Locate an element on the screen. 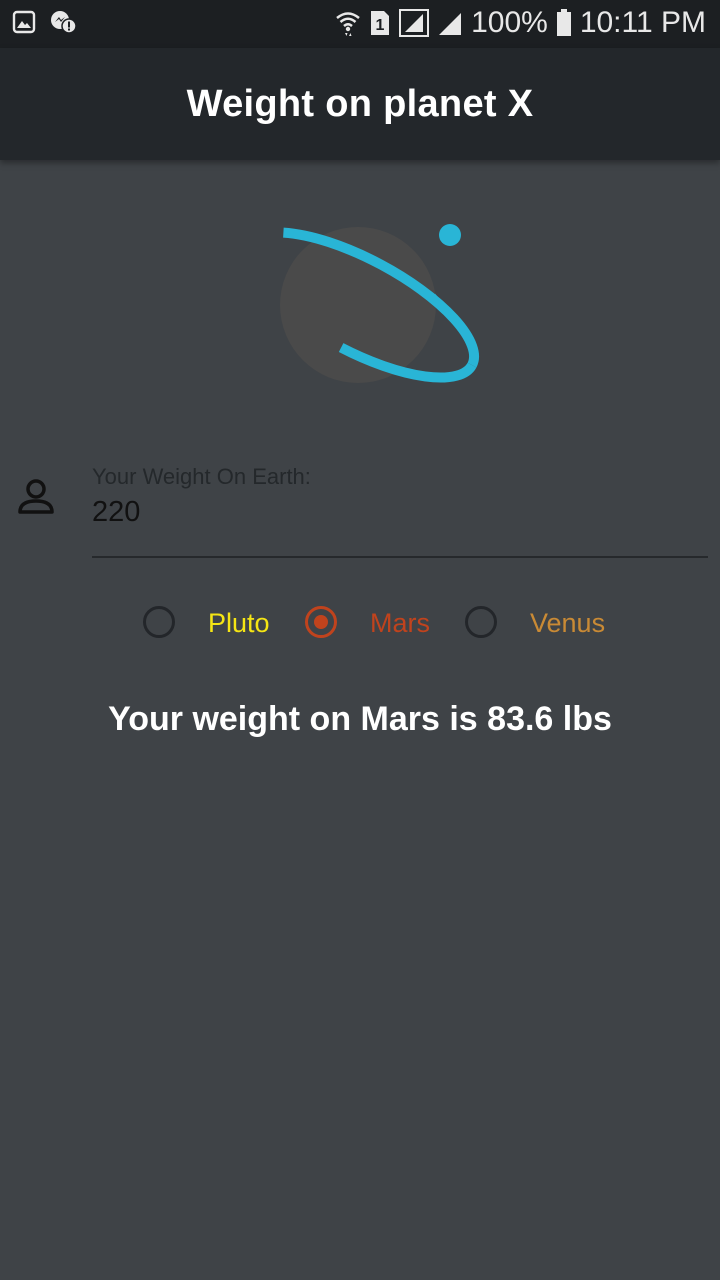 This screenshot has width=720, height=1280. image-notification-icon is located at coordinates (24, 22).